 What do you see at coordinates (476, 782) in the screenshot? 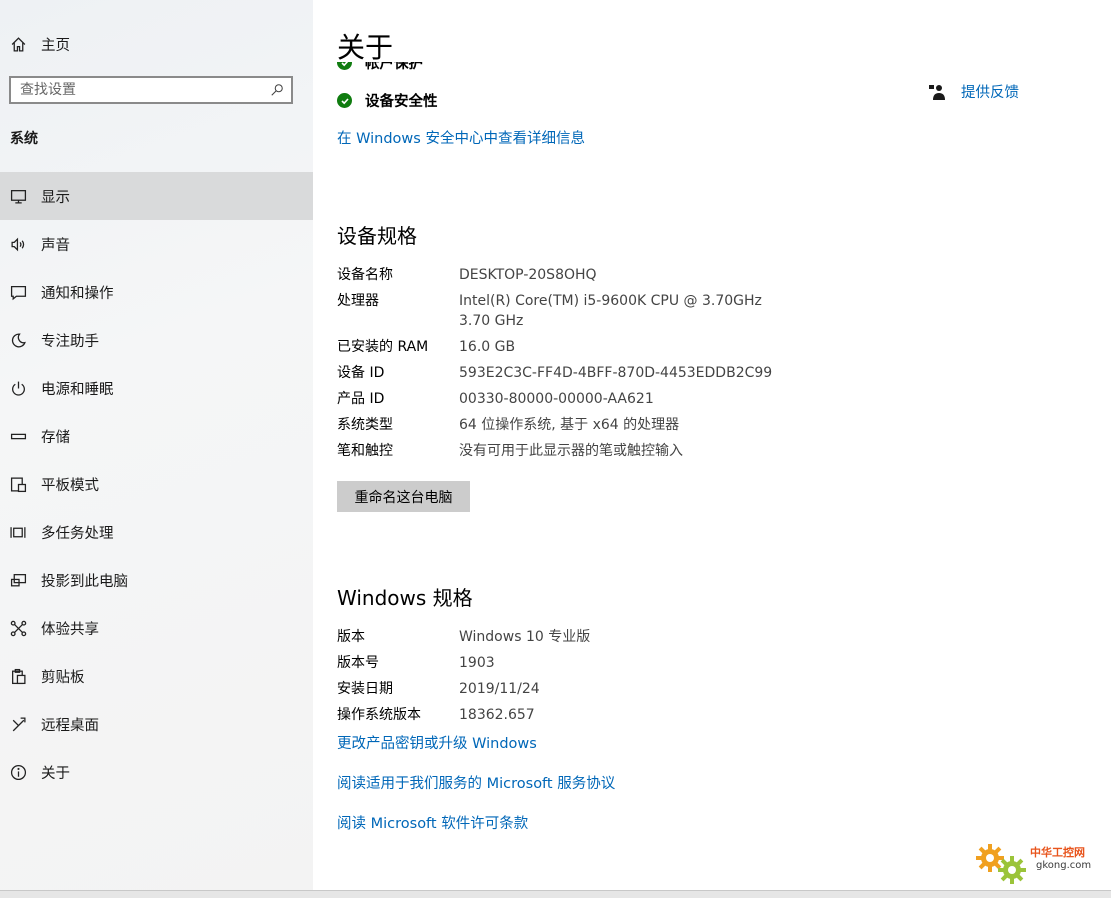
I see `services-agreement-link: 阅读适用于我们服务的 Microsoft 服务协议` at bounding box center [476, 782].